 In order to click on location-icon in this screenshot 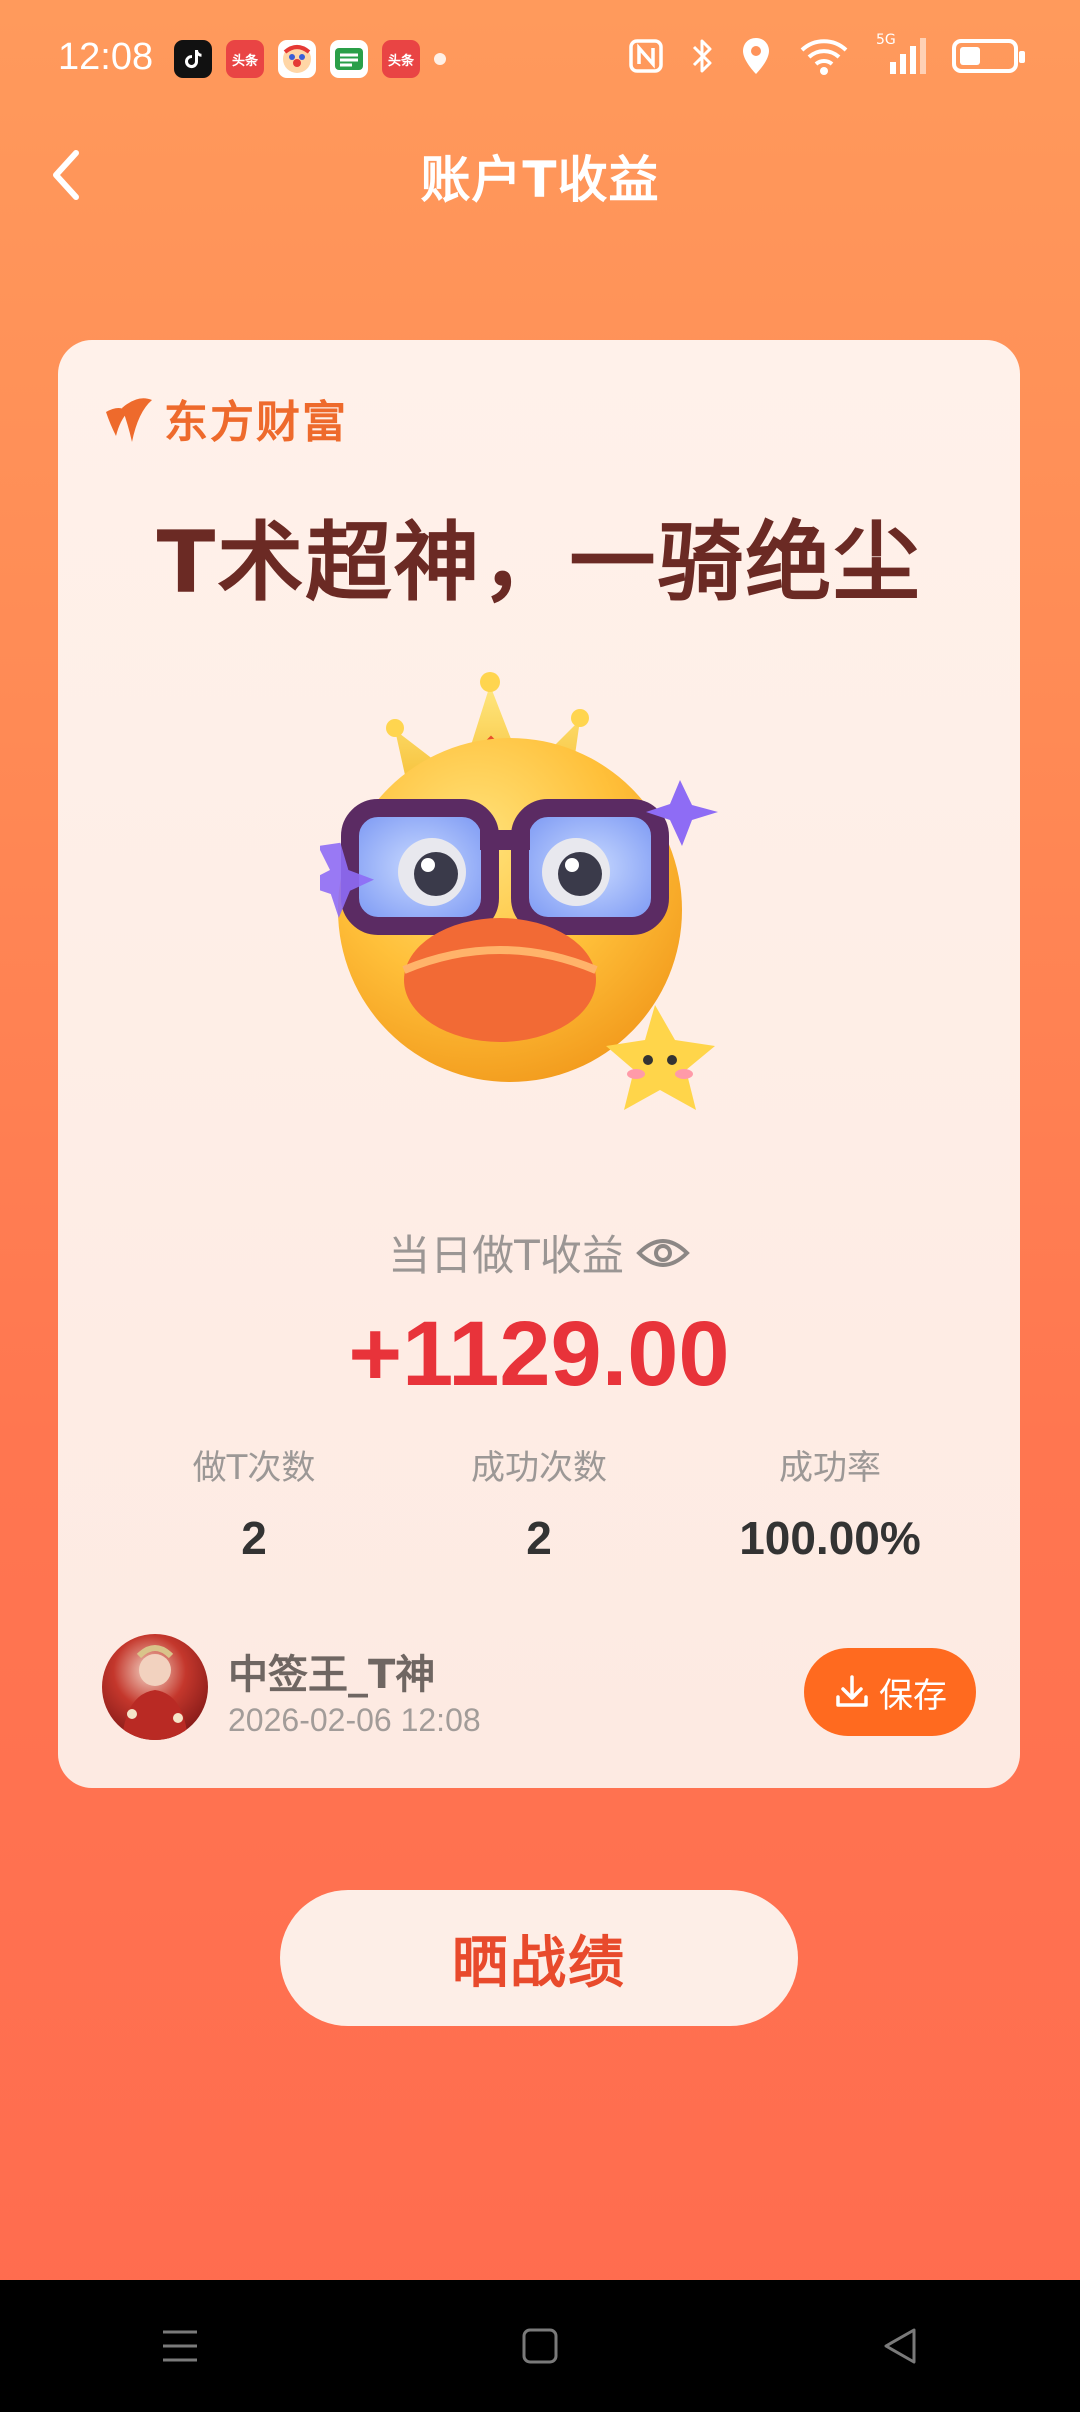, I will do `click(756, 56)`.